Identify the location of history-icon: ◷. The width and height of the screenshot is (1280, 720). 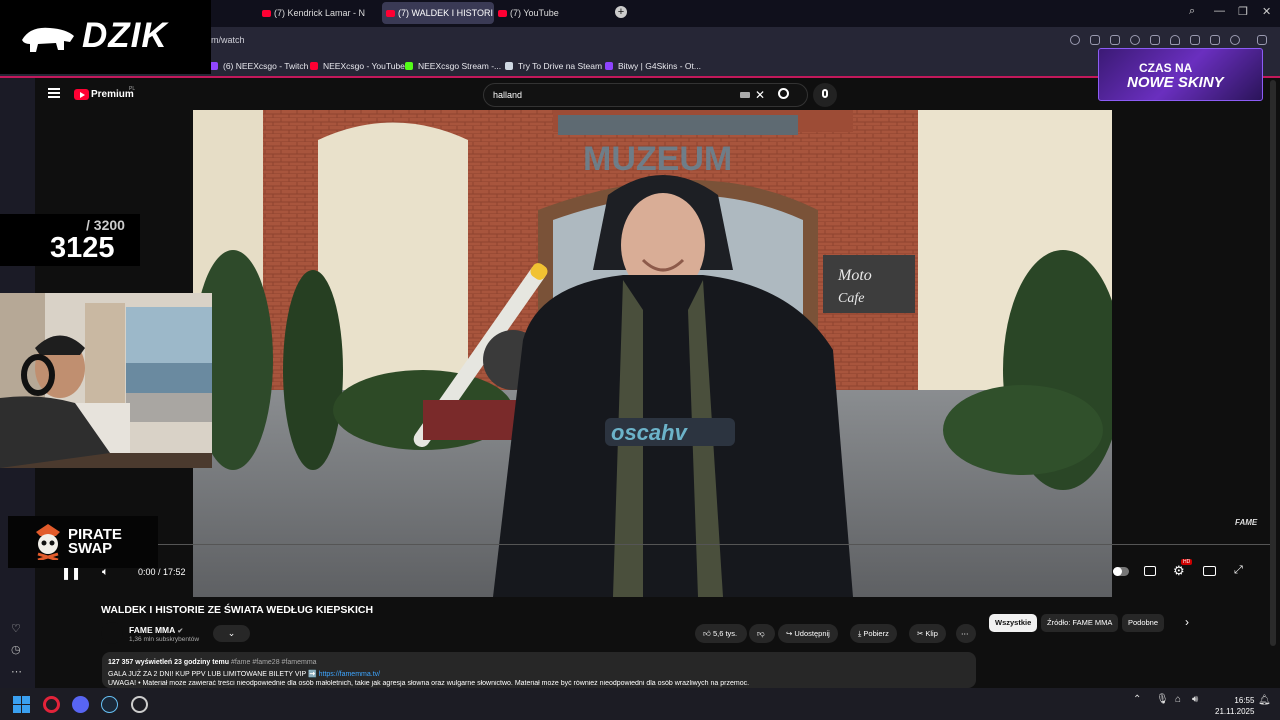
(16, 649).